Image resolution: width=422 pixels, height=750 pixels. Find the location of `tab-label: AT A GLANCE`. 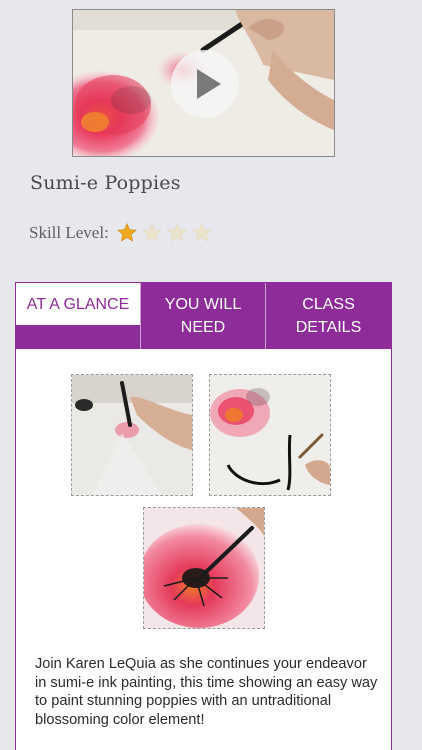

tab-label: AT A GLANCE is located at coordinates (78, 304).